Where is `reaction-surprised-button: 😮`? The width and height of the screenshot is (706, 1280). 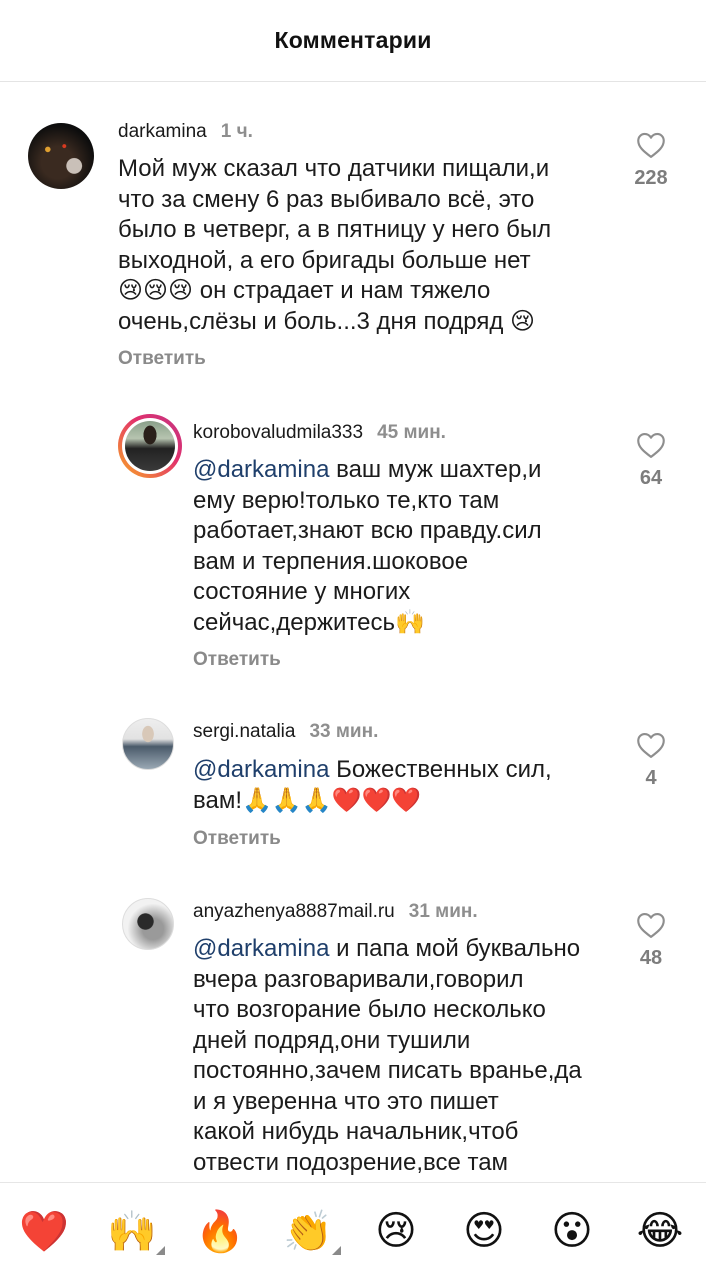 reaction-surprised-button: 😮 is located at coordinates (572, 1231).